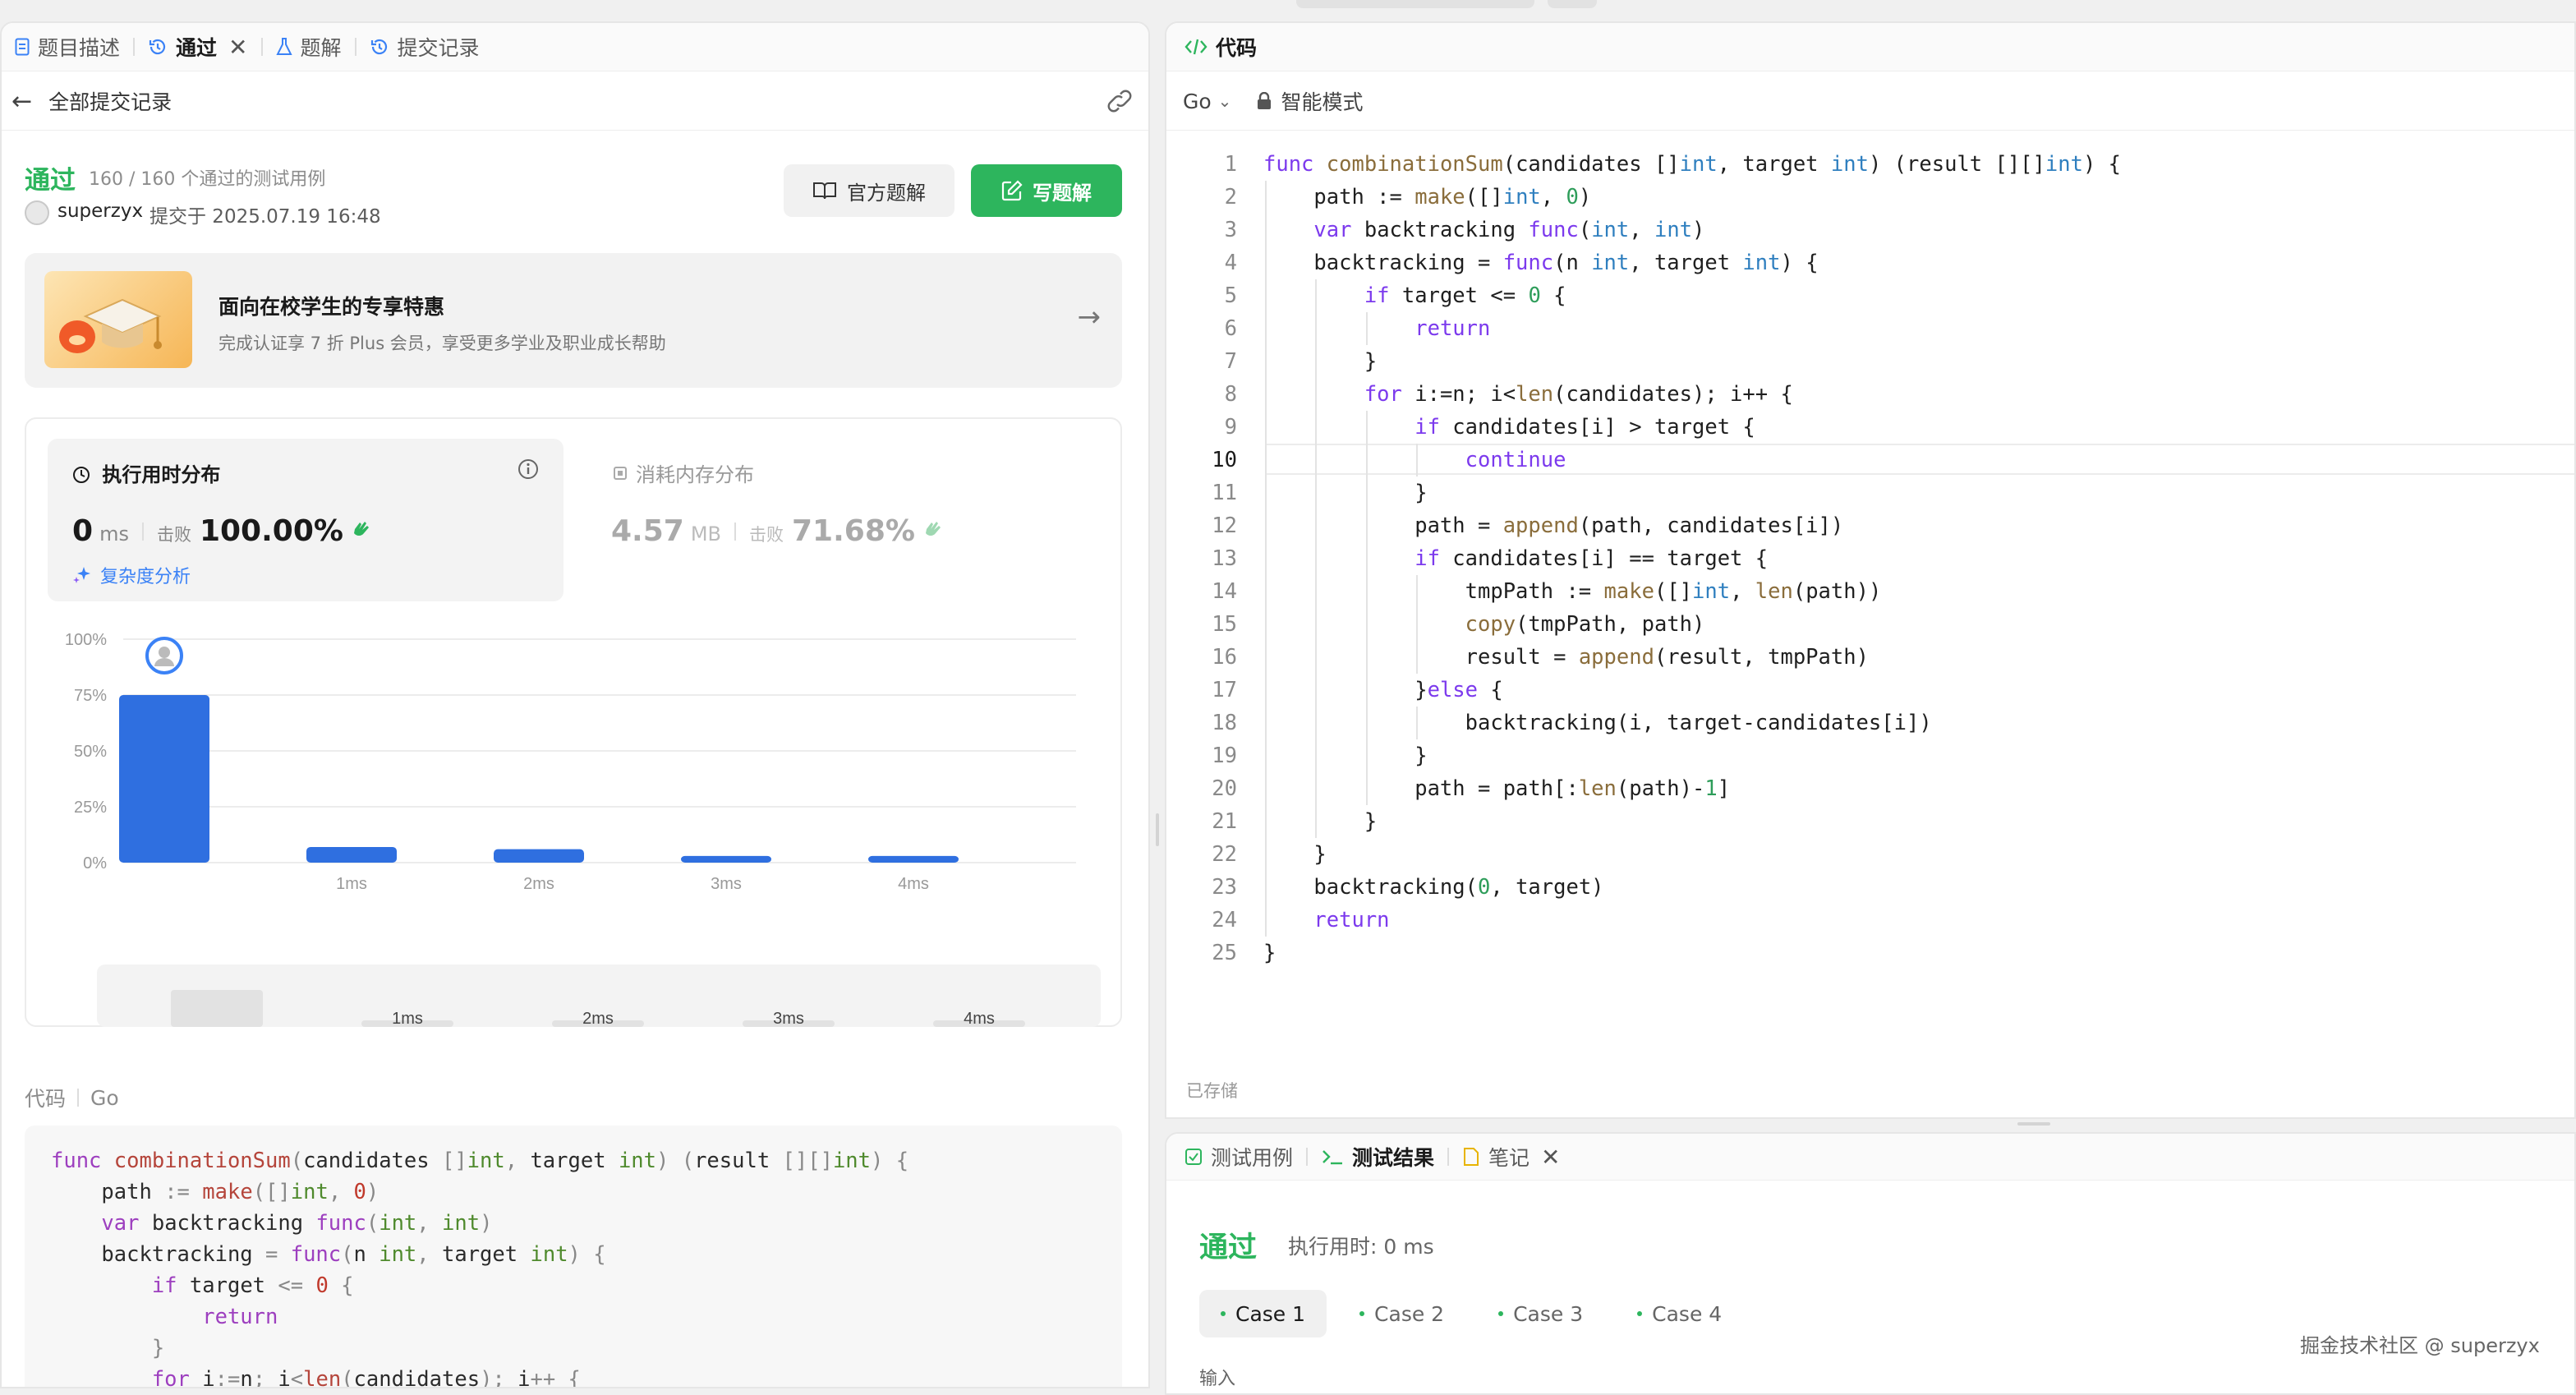 The image size is (2576, 1395). What do you see at coordinates (1597, 723) in the screenshot?
I see `code-line: backtracking(i, target-candidates[i])` at bounding box center [1597, 723].